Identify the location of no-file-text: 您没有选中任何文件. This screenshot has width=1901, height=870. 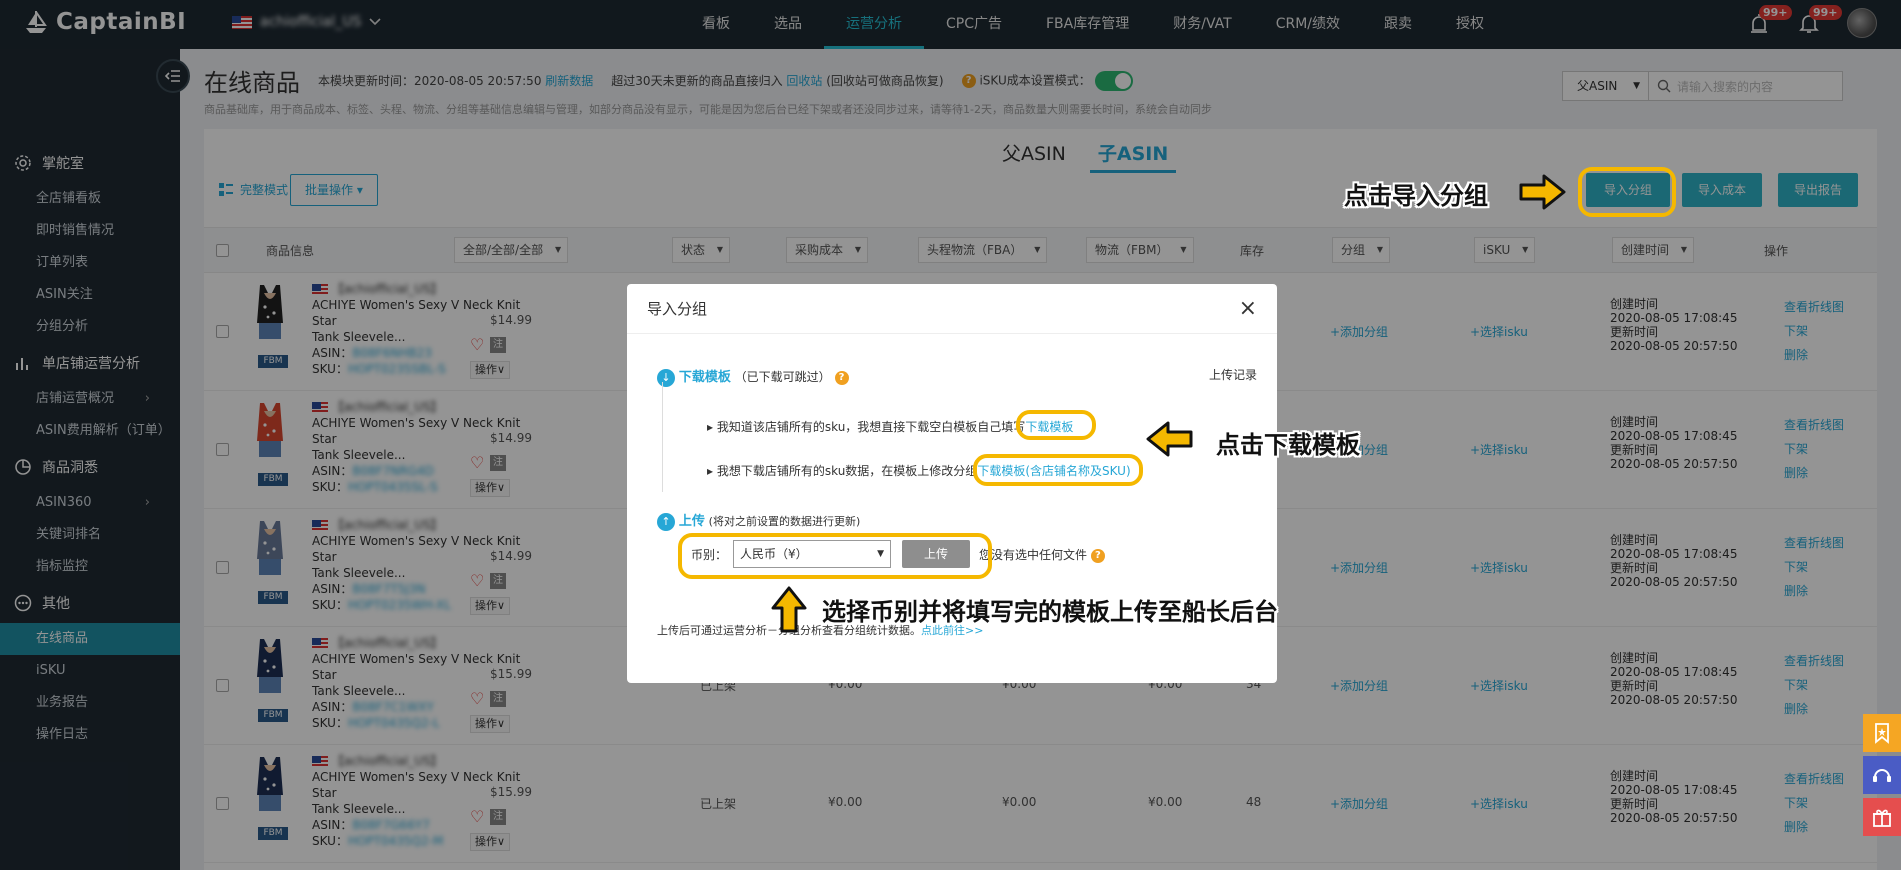
(1033, 555).